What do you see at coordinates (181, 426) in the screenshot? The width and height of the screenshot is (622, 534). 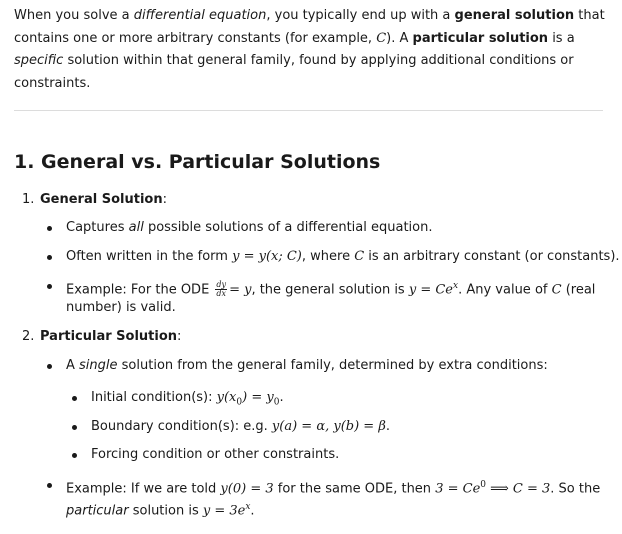 I see `bullet-text: Boundary condition(s): e.g.` at bounding box center [181, 426].